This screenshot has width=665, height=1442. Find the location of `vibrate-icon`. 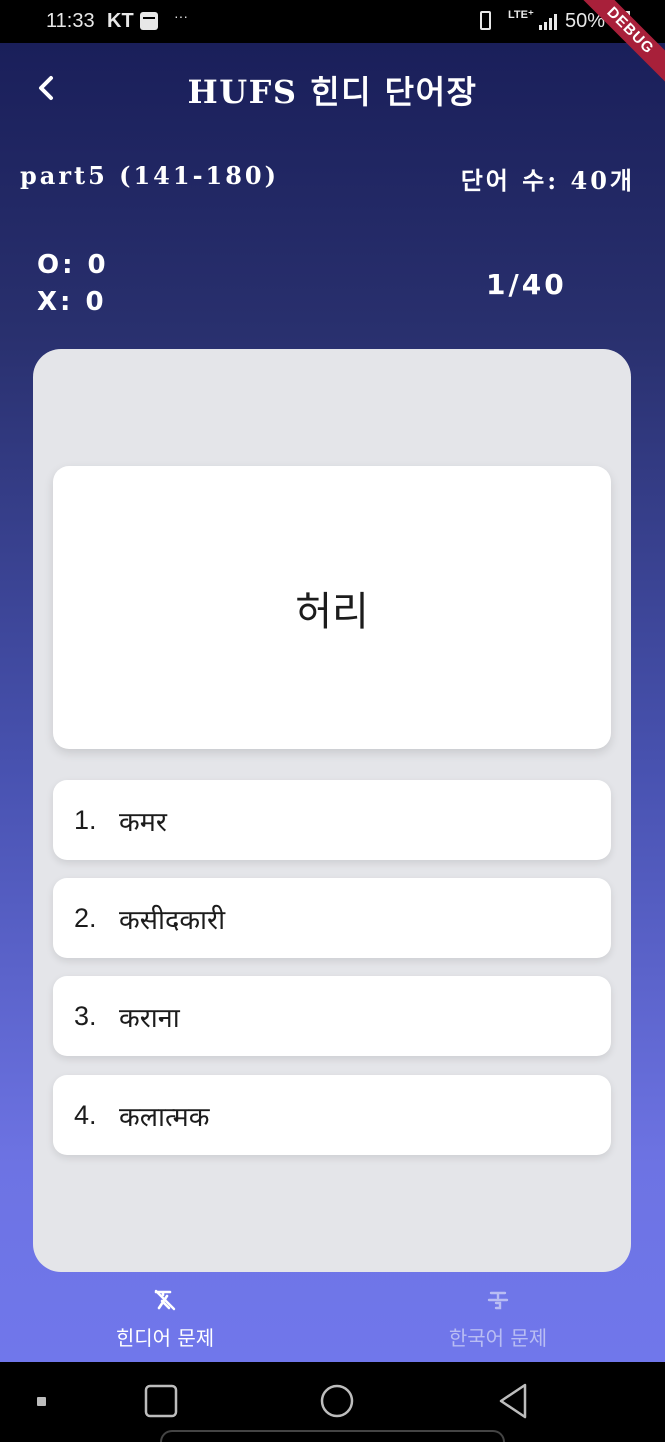

vibrate-icon is located at coordinates (485, 20).